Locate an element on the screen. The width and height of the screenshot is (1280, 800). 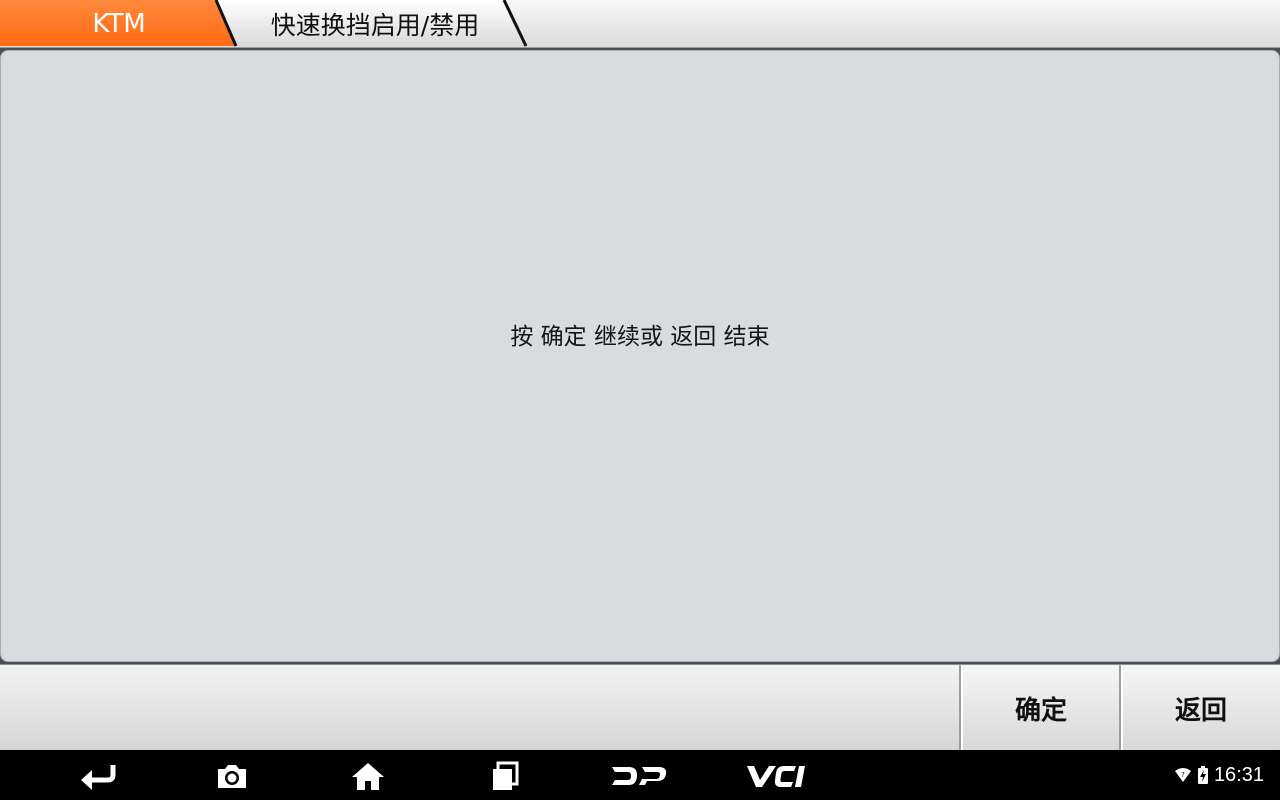
breadcrumb-brand-label: KTM is located at coordinates (119, 24).